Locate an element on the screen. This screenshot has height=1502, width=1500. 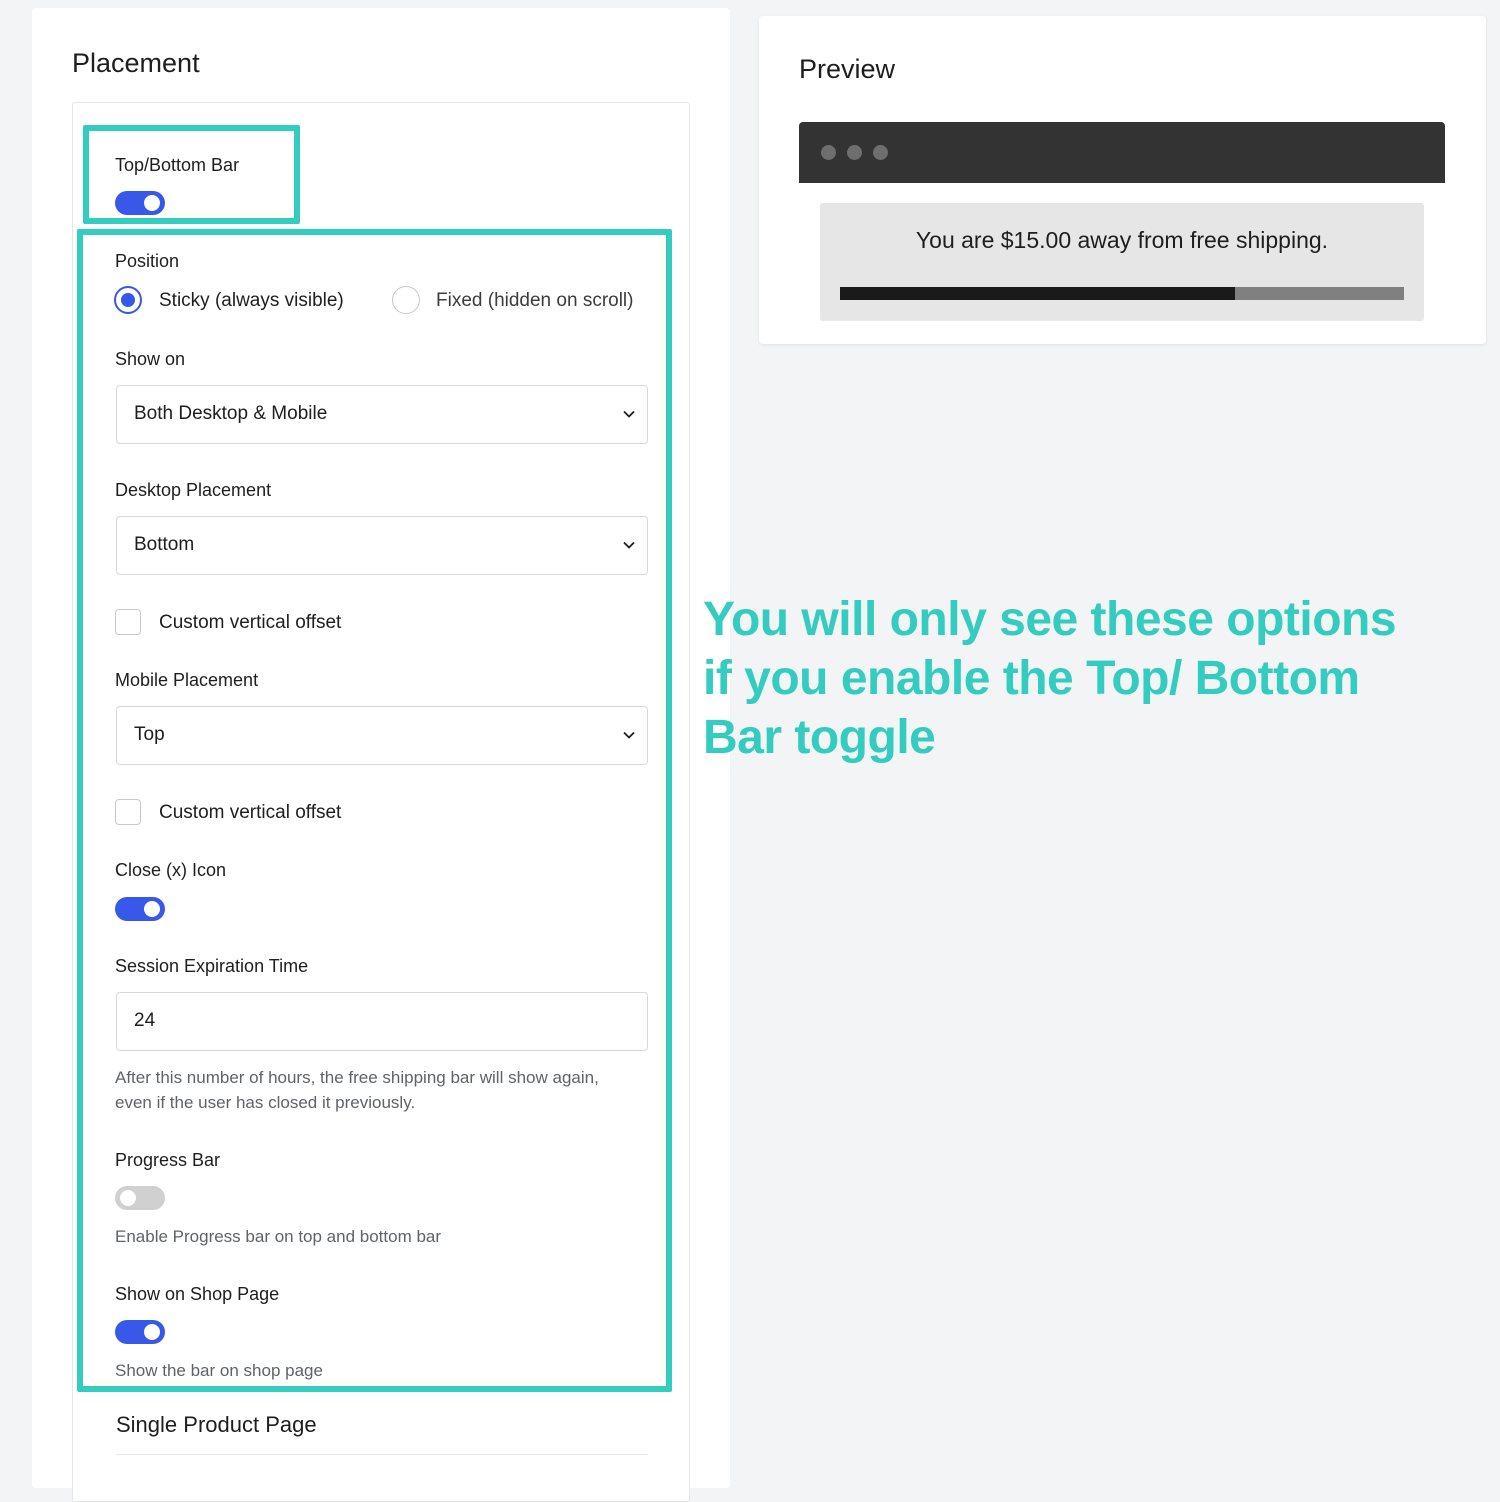
section-divider is located at coordinates (382, 1454).